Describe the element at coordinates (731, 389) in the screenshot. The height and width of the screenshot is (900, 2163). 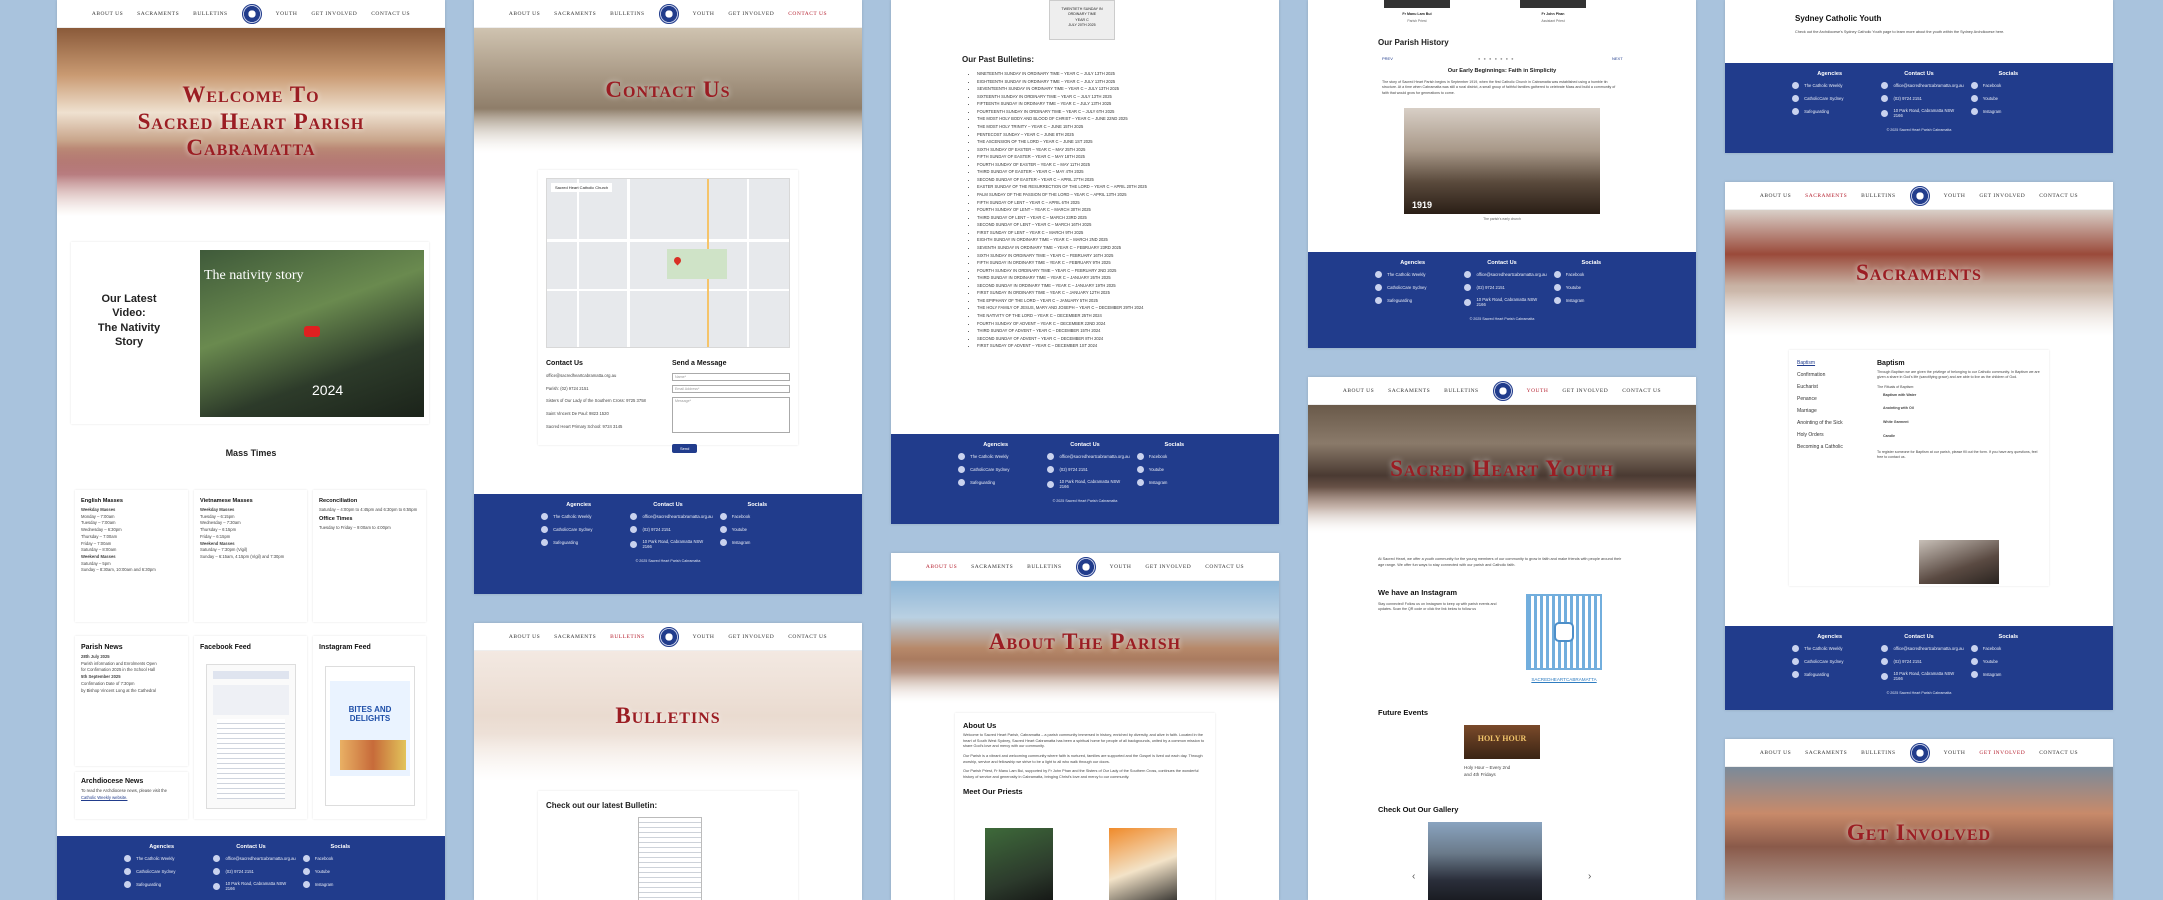
I see `email-input: Email Address*` at that location.